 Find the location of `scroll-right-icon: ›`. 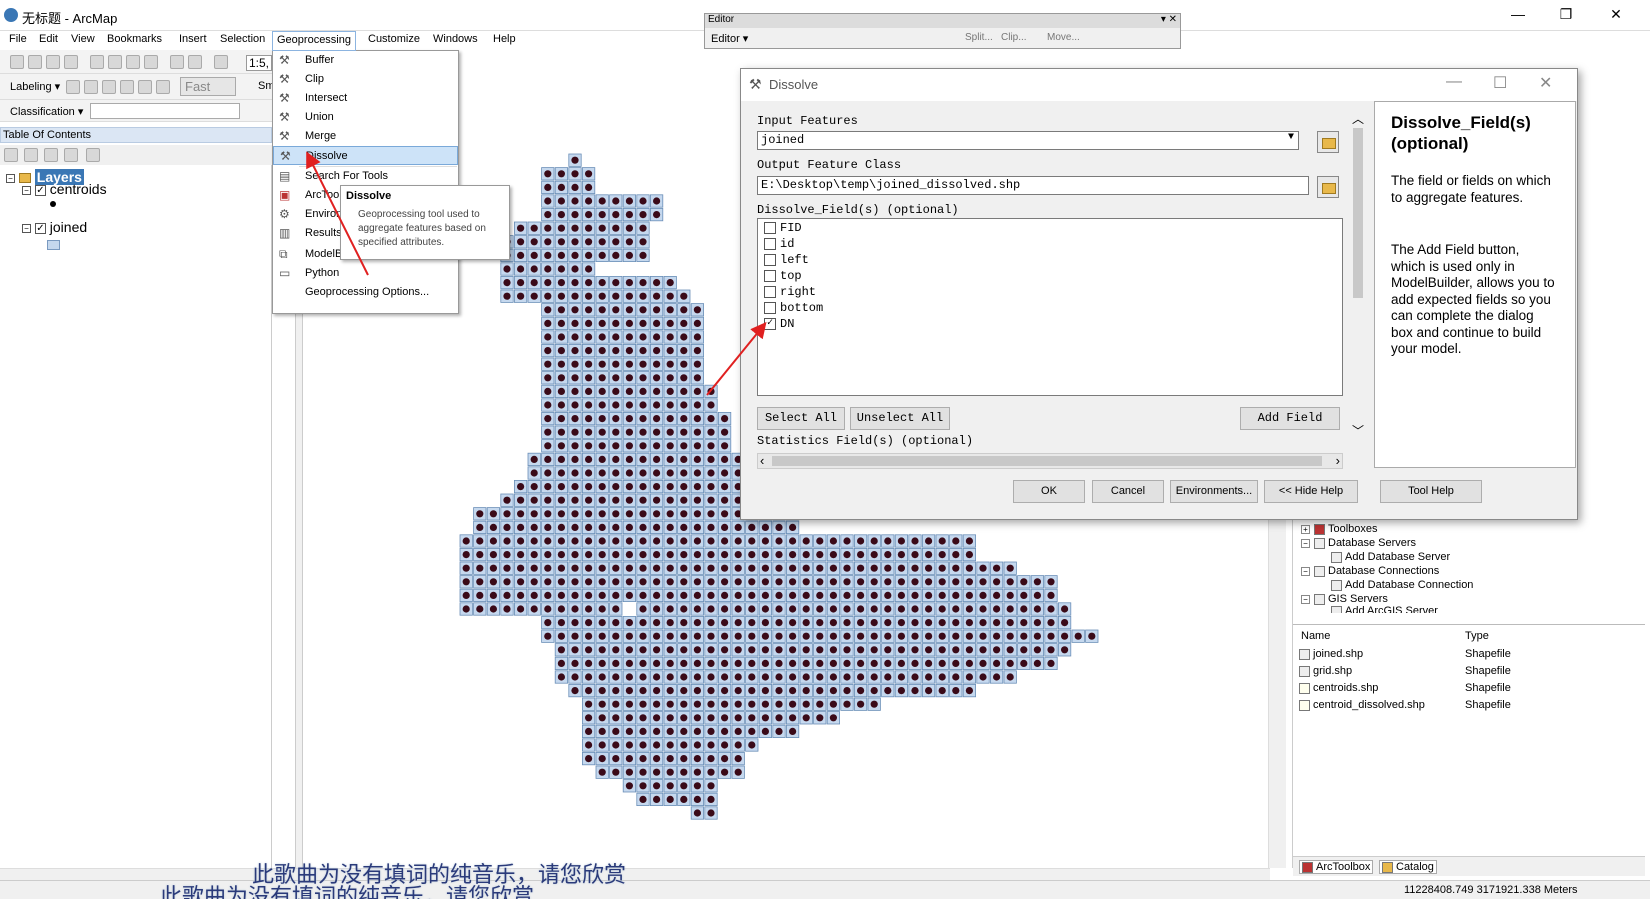

scroll-right-icon: › is located at coordinates (1338, 460).